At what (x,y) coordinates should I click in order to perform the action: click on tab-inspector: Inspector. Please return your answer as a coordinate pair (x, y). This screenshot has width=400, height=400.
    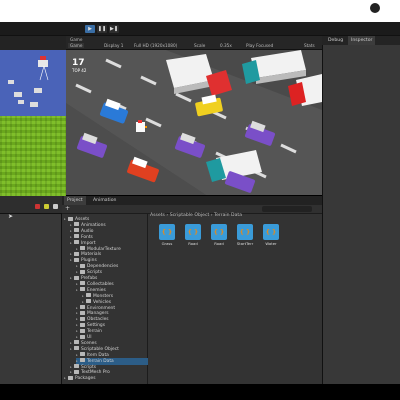
    Looking at the image, I should click on (362, 40).